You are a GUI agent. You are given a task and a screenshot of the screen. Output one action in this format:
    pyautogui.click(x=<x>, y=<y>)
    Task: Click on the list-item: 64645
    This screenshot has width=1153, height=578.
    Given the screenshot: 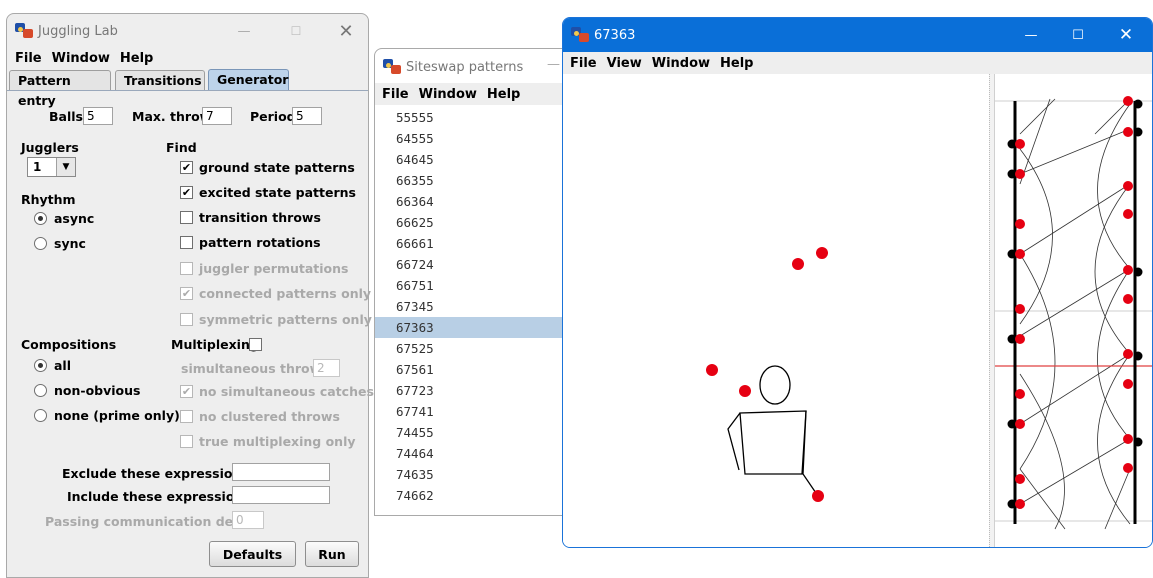 What is the action you would take?
    pyautogui.click(x=472, y=159)
    